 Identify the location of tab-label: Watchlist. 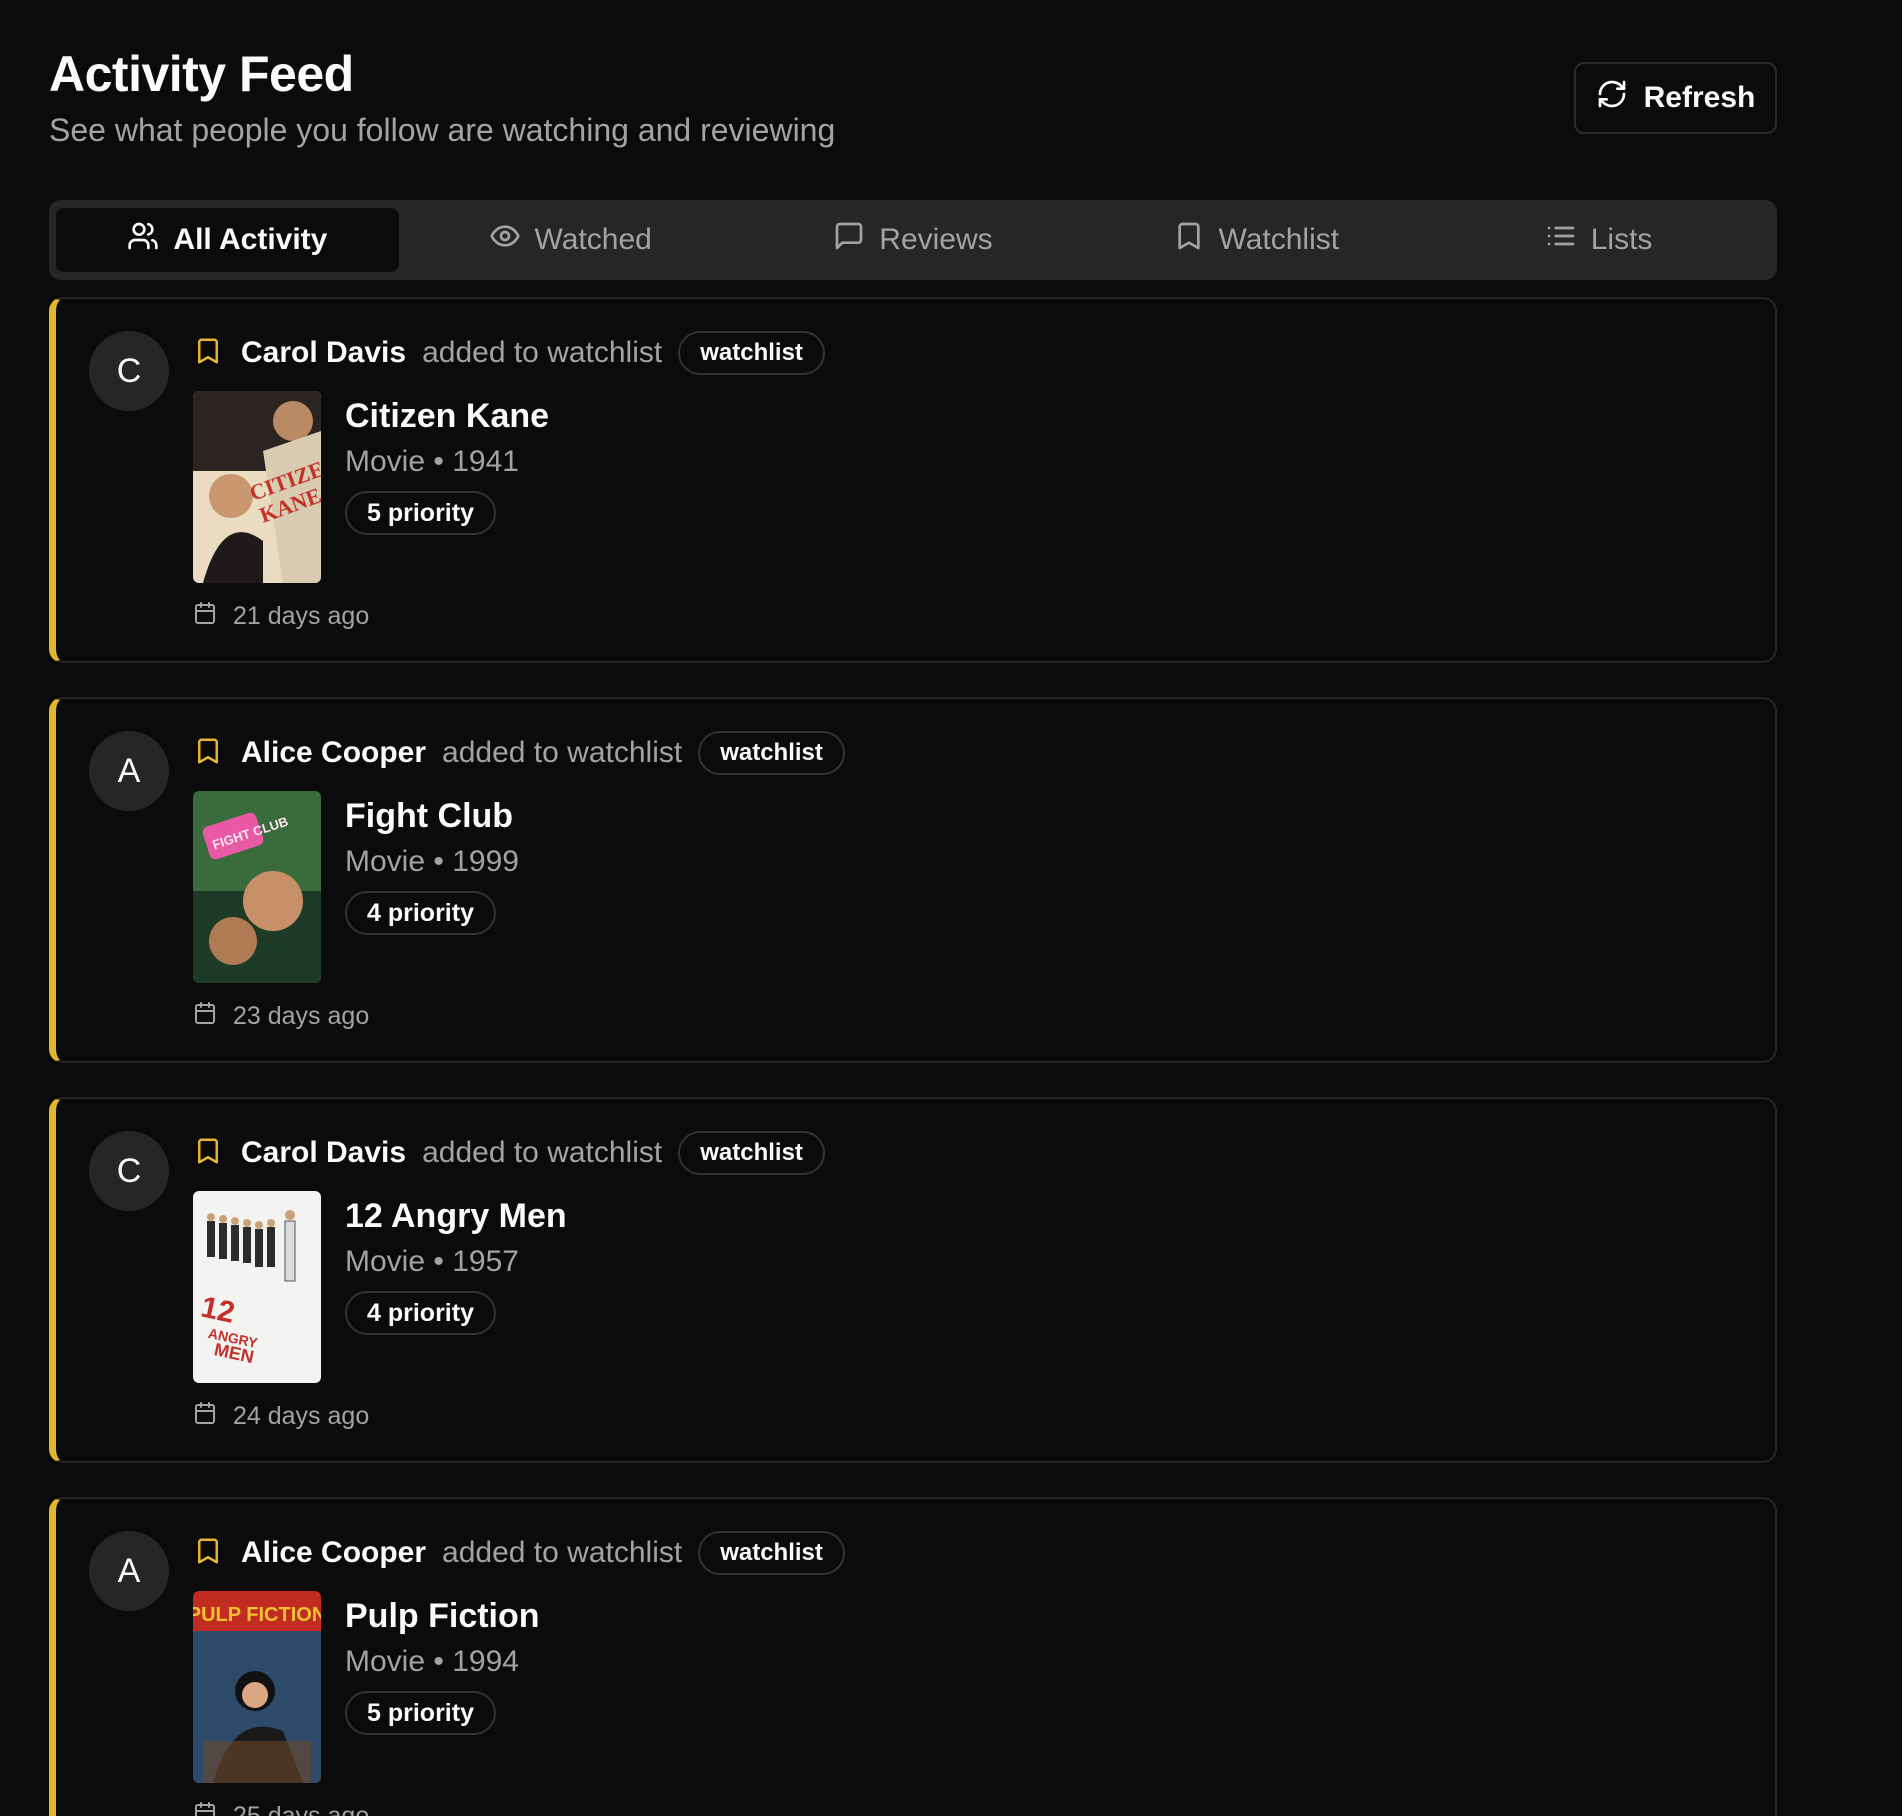
(1279, 239).